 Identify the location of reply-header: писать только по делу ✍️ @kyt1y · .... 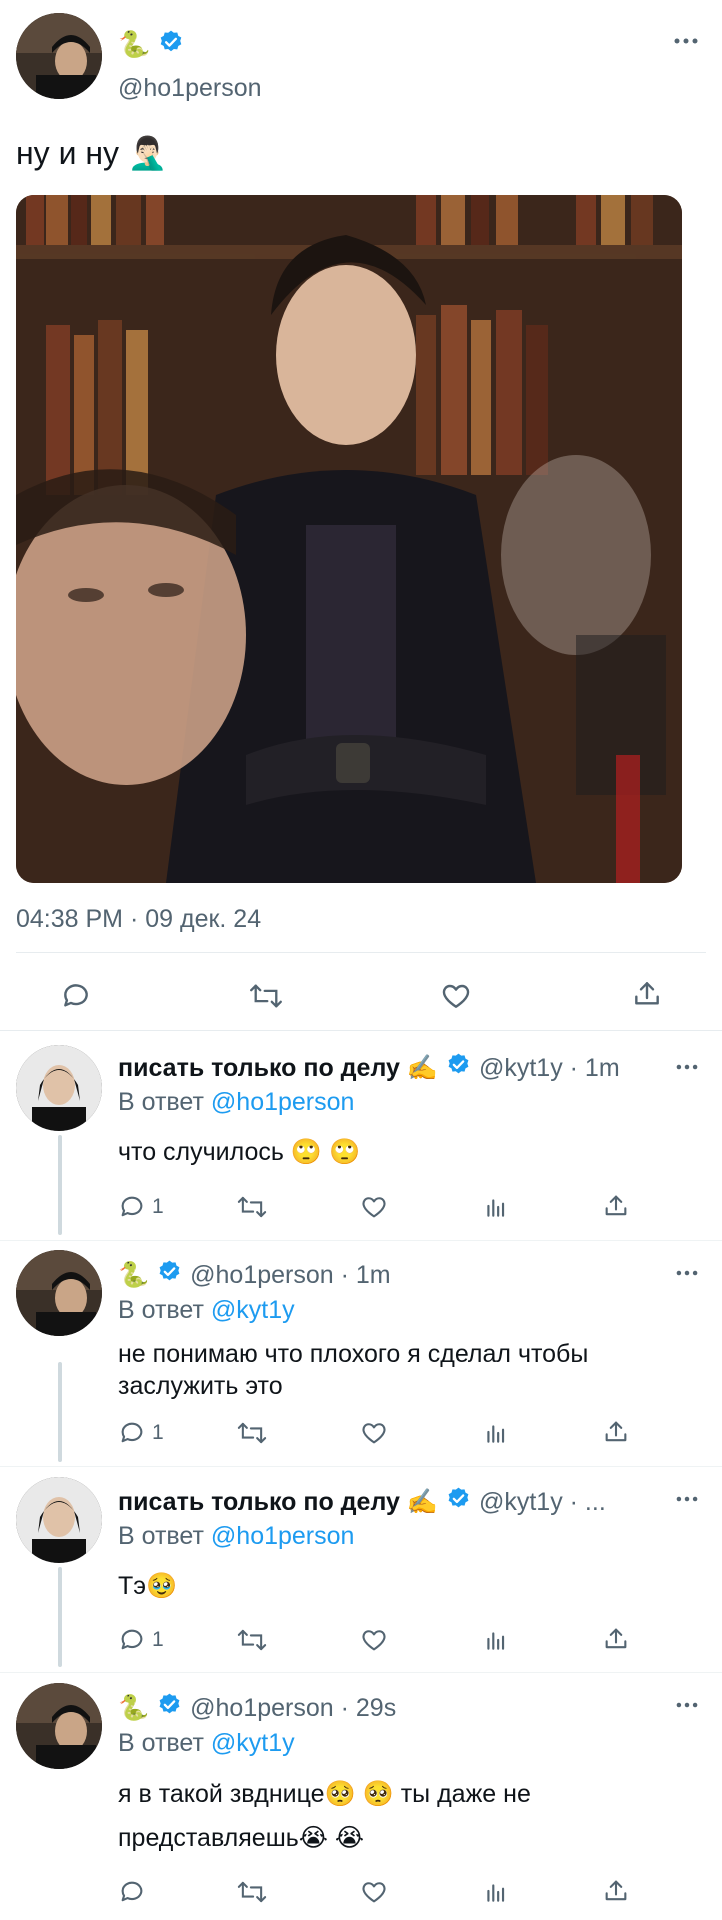
(362, 1502).